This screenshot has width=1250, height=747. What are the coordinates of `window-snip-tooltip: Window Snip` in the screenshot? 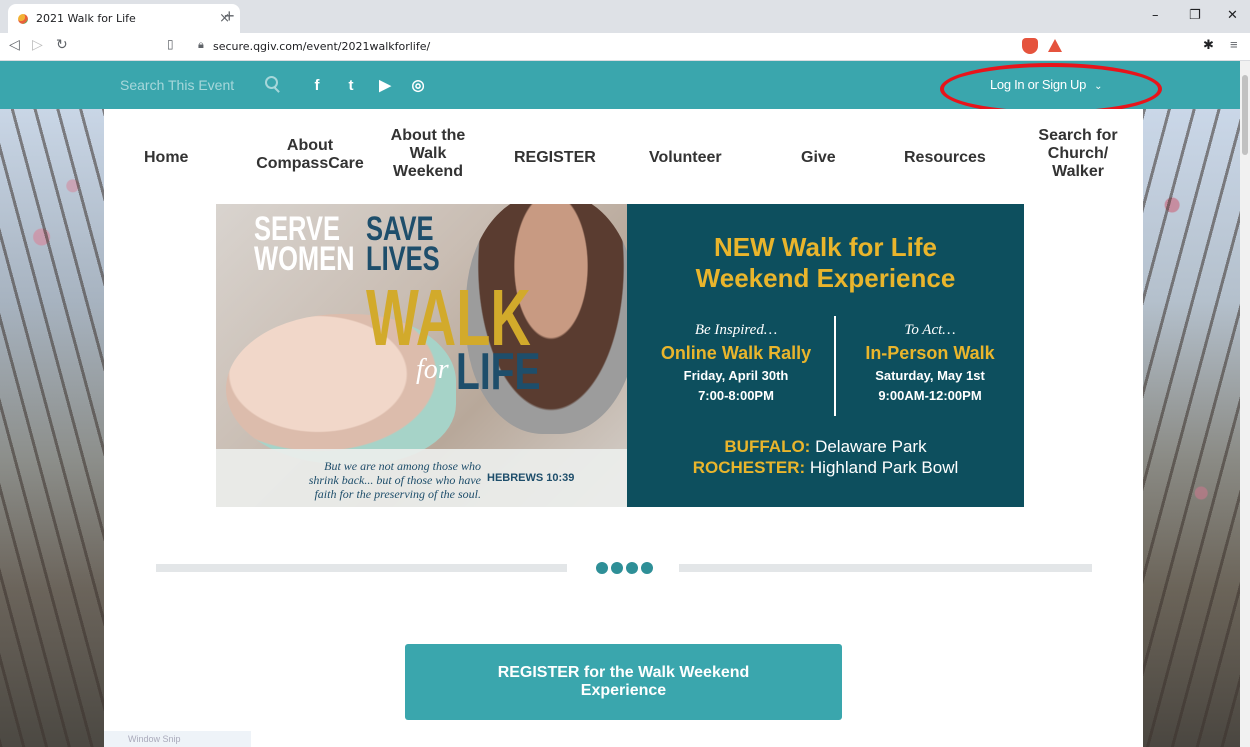 It's located at (177, 739).